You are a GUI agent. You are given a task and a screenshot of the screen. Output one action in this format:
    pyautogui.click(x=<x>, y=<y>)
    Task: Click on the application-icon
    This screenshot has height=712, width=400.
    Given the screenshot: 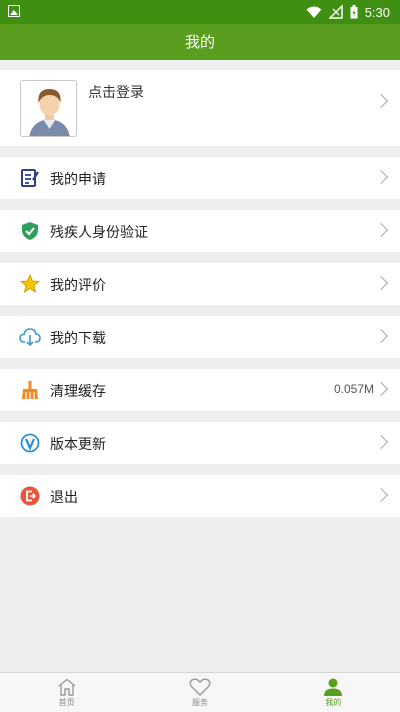 What is the action you would take?
    pyautogui.click(x=30, y=178)
    